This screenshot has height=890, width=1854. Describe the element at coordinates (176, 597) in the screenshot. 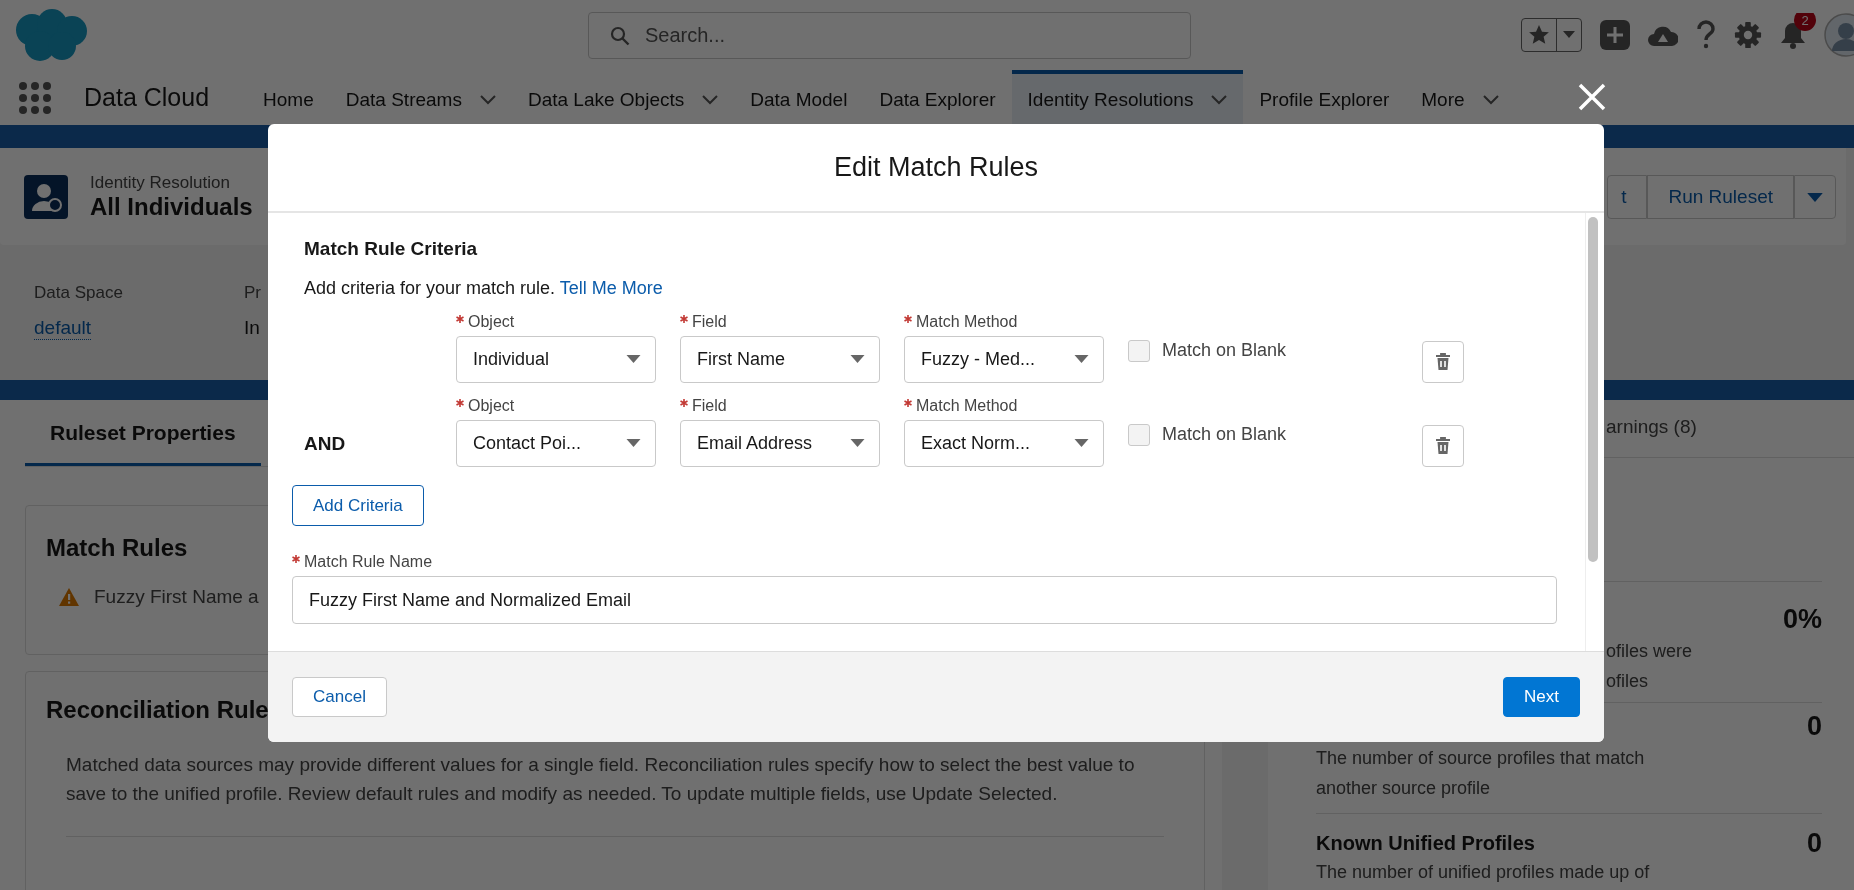

I see `match-rule-name: Fuzzy First Name a` at that location.